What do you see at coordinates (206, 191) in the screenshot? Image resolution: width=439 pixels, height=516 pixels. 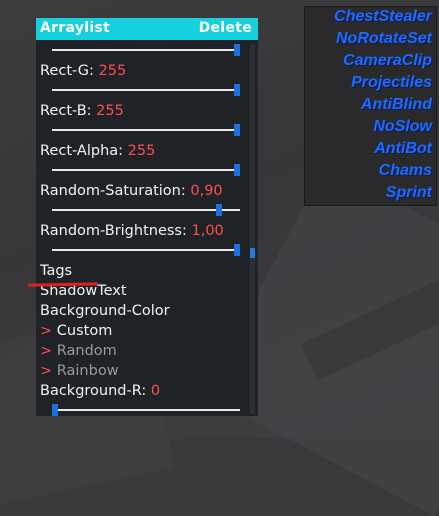 I see `setting-value: 0,90` at bounding box center [206, 191].